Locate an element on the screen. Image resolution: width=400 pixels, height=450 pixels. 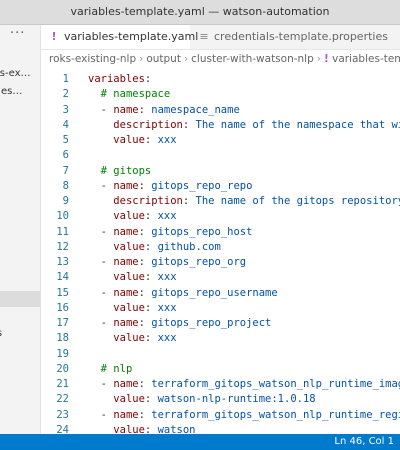
code-line: 15 - name: gitops_repo_username is located at coordinates (220, 293).